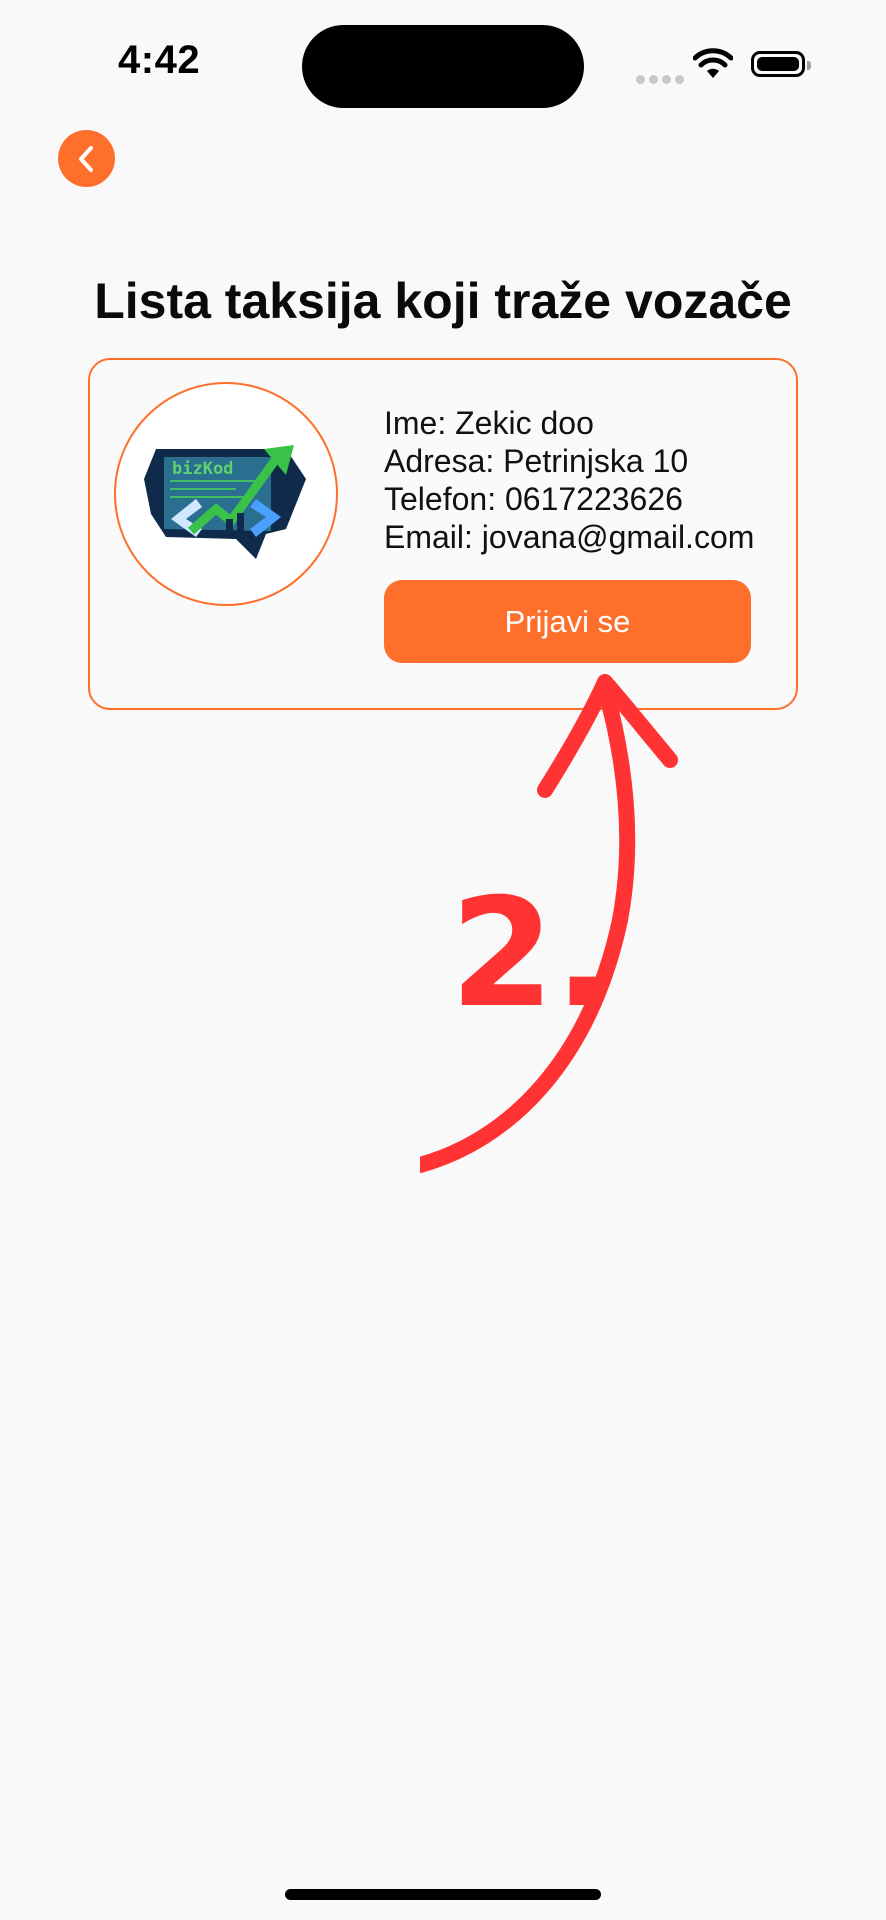  What do you see at coordinates (569, 537) in the screenshot?
I see `company-email: Email: jovana@gmail.com` at bounding box center [569, 537].